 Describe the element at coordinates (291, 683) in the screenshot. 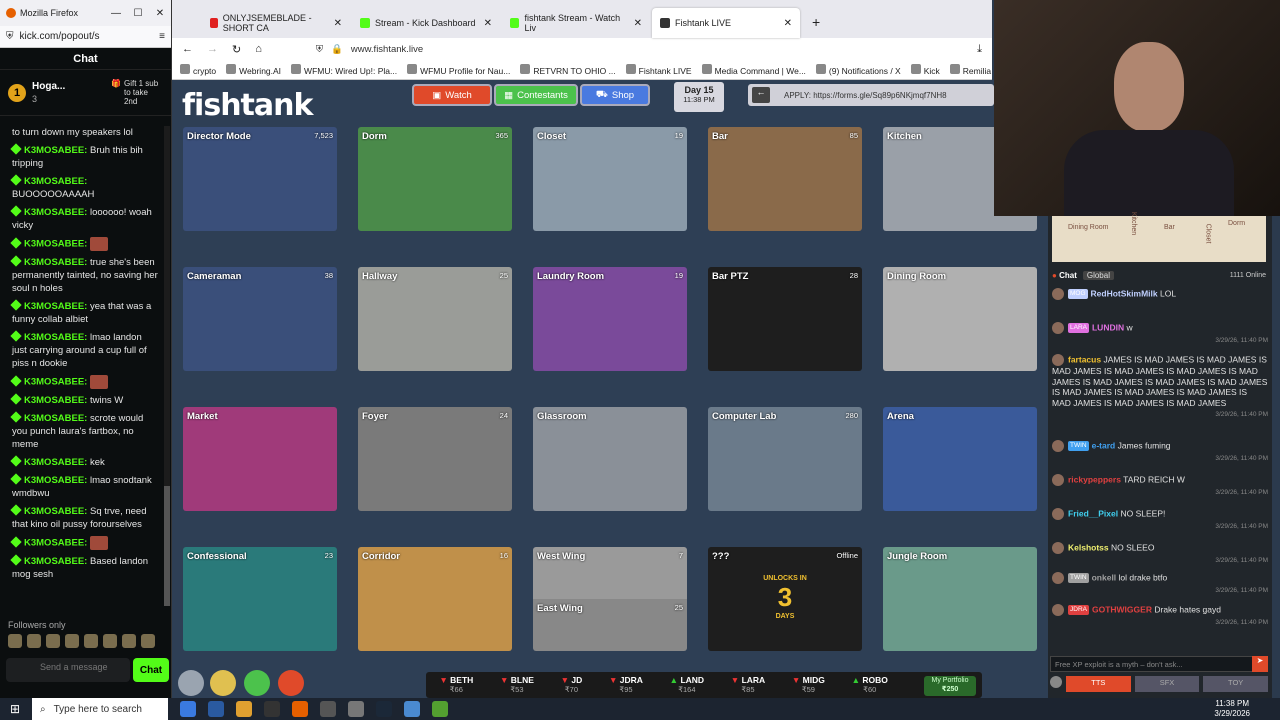

I see `items-icon` at that location.